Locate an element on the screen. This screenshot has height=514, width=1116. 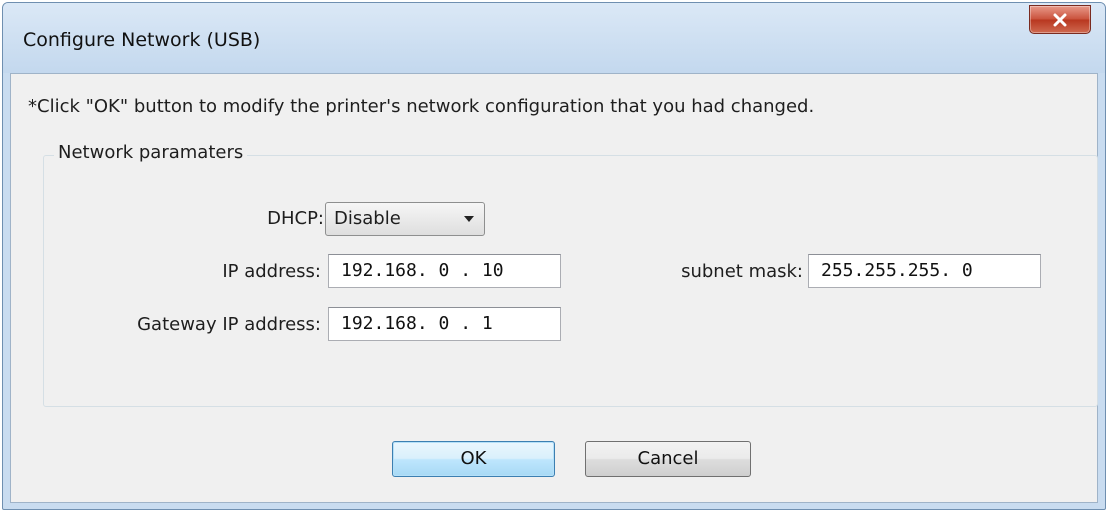
chevron-down-icon is located at coordinates (469, 219).